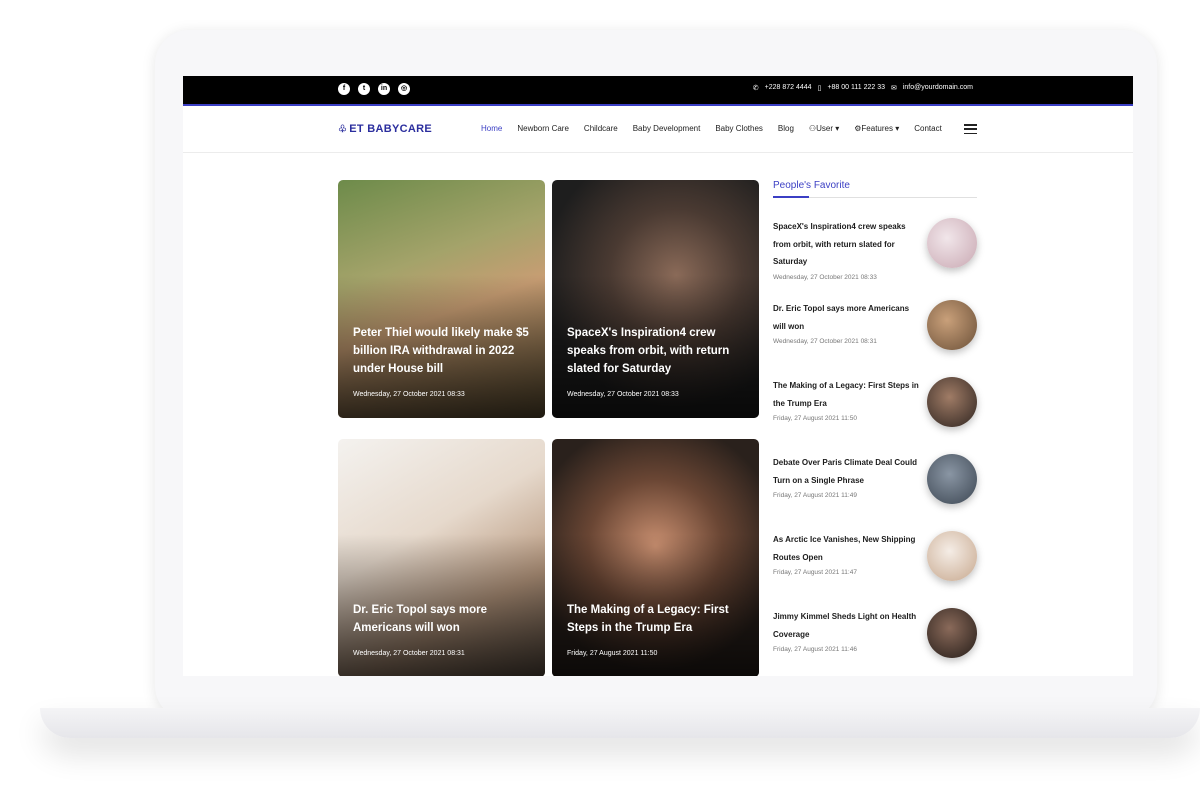 This screenshot has height=800, width=1200. Describe the element at coordinates (755, 88) in the screenshot. I see `phone-icon: ✆` at that location.